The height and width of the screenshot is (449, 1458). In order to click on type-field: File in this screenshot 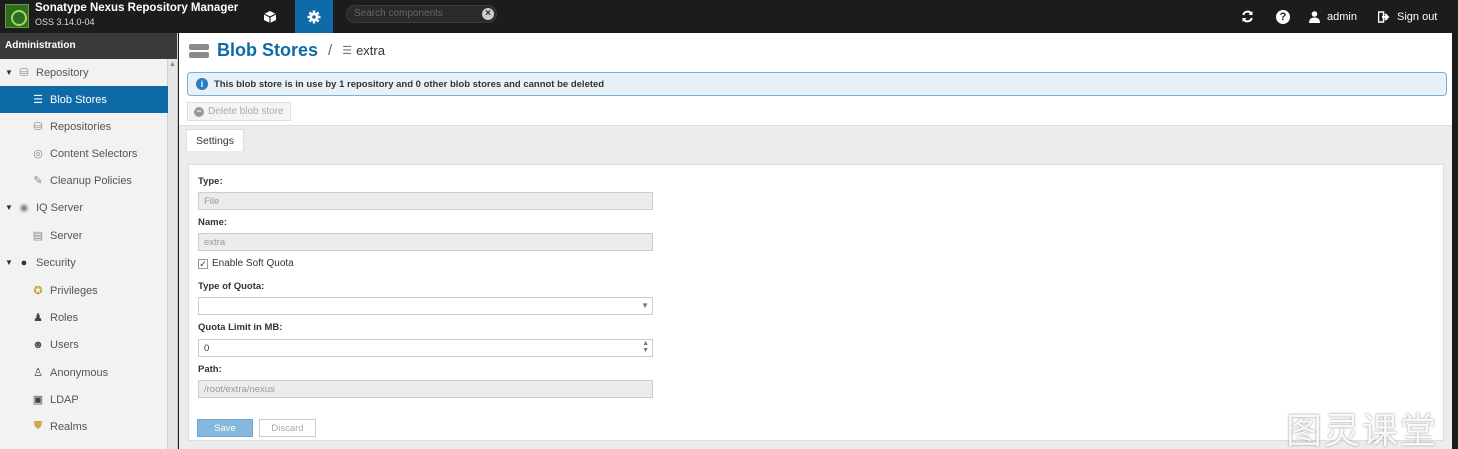, I will do `click(425, 201)`.